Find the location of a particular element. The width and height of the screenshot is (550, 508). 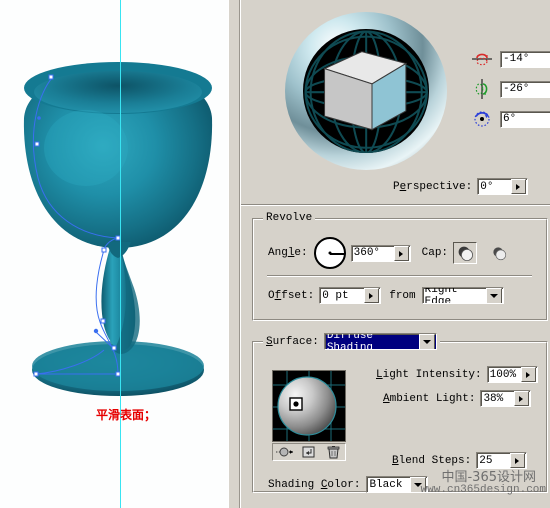

3d-trackball-widget is located at coordinates (366, 91).